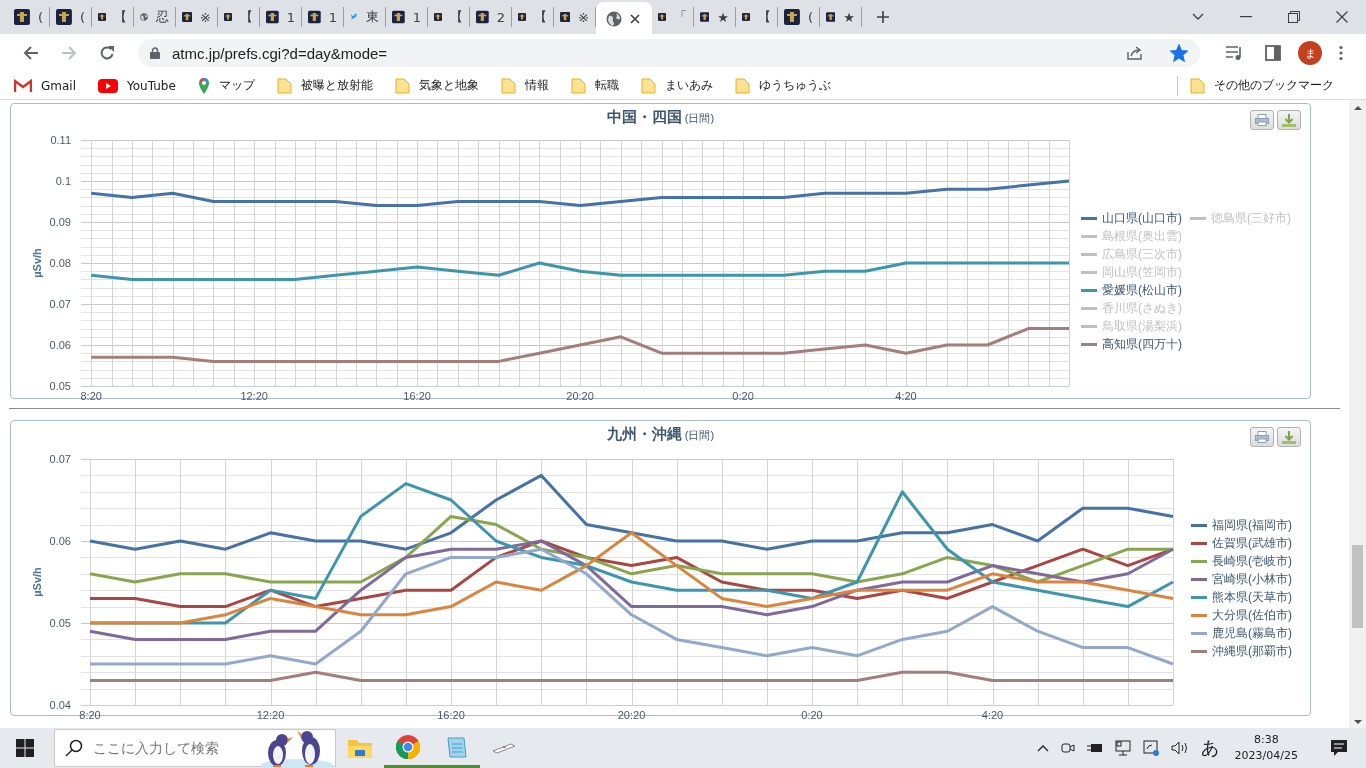  Describe the element at coordinates (1339, 748) in the screenshot. I see `notification-icon` at that location.